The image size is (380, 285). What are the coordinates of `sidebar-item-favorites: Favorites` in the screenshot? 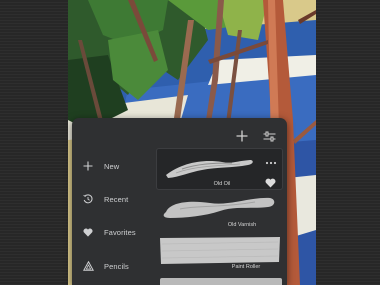 It's located at (116, 232).